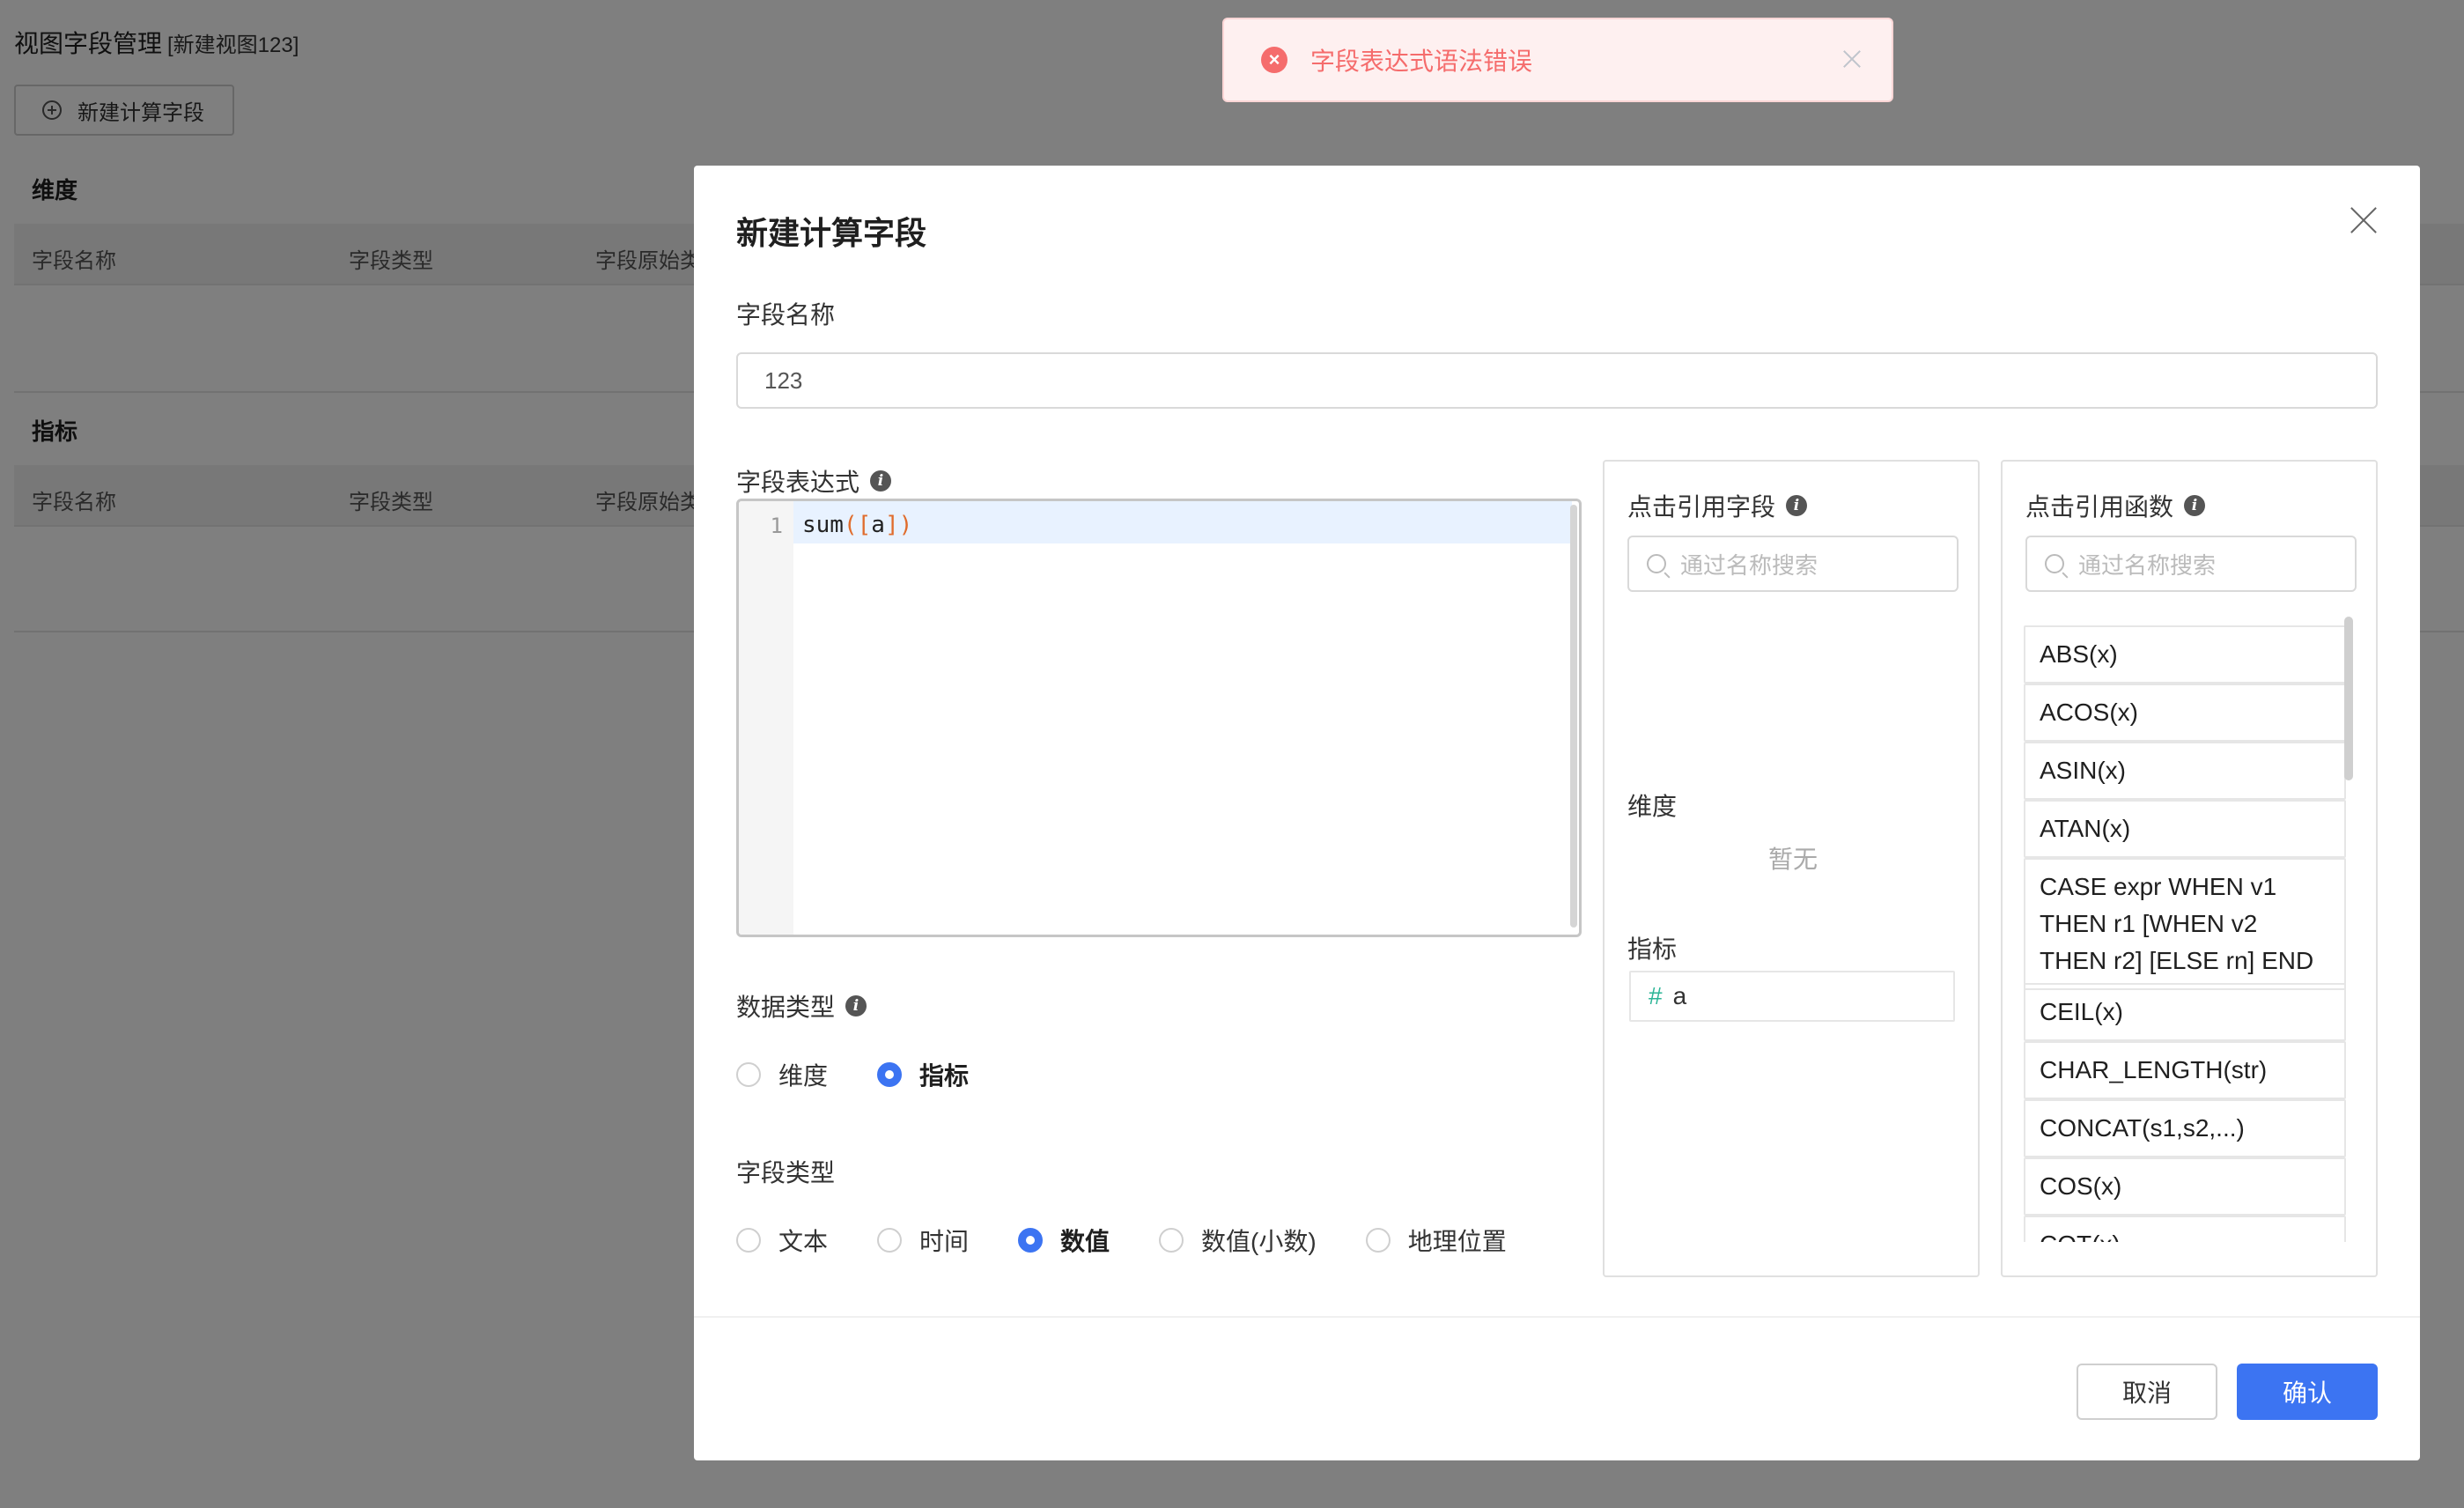 Image resolution: width=2464 pixels, height=1508 pixels. Describe the element at coordinates (1121, 1240) in the screenshot. I see `field-type-radio-group: 文本 时间 数值 数值(小数) 地理位置` at that location.